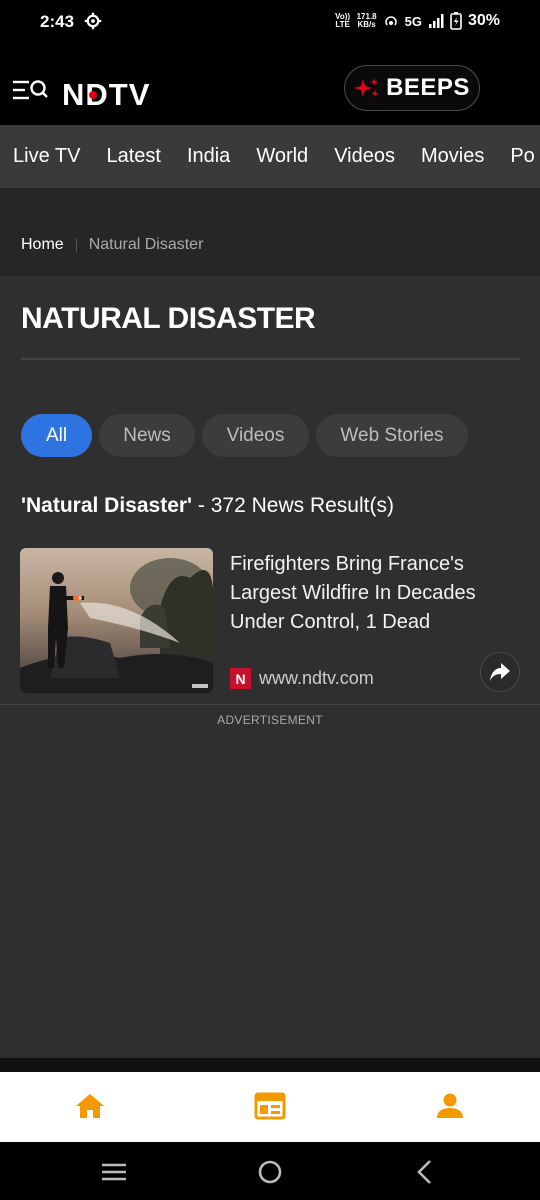  I want to click on beeps-button: BEEPS, so click(412, 88).